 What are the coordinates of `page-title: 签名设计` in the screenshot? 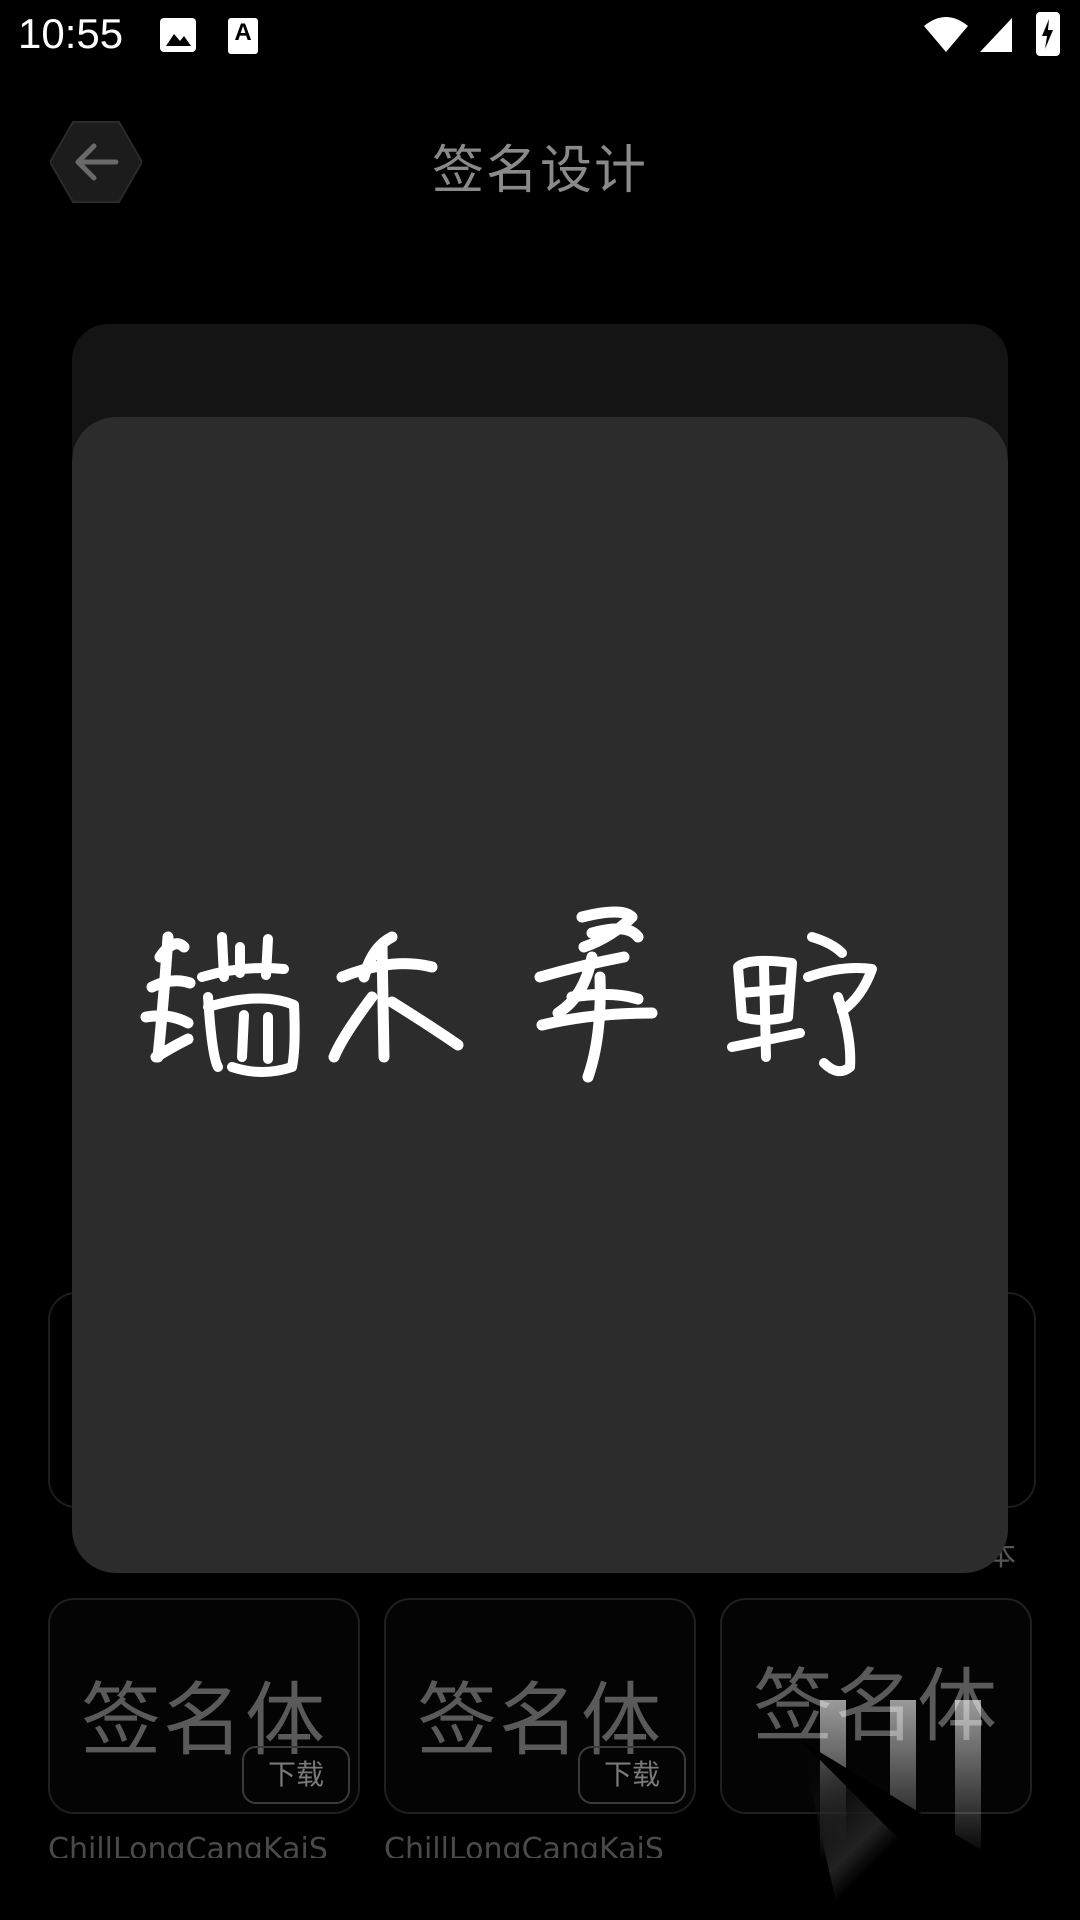 It's located at (539, 171).